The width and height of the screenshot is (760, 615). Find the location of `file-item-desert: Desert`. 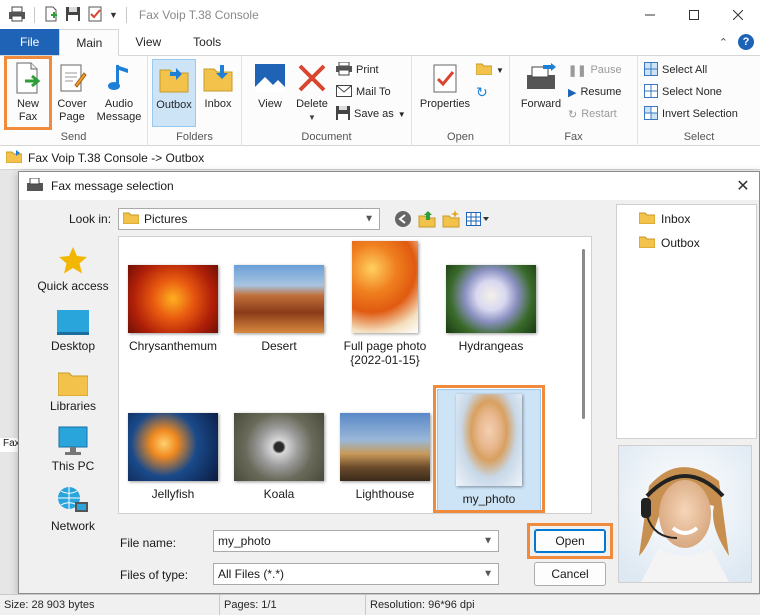

file-item-desert: Desert is located at coordinates (279, 309).